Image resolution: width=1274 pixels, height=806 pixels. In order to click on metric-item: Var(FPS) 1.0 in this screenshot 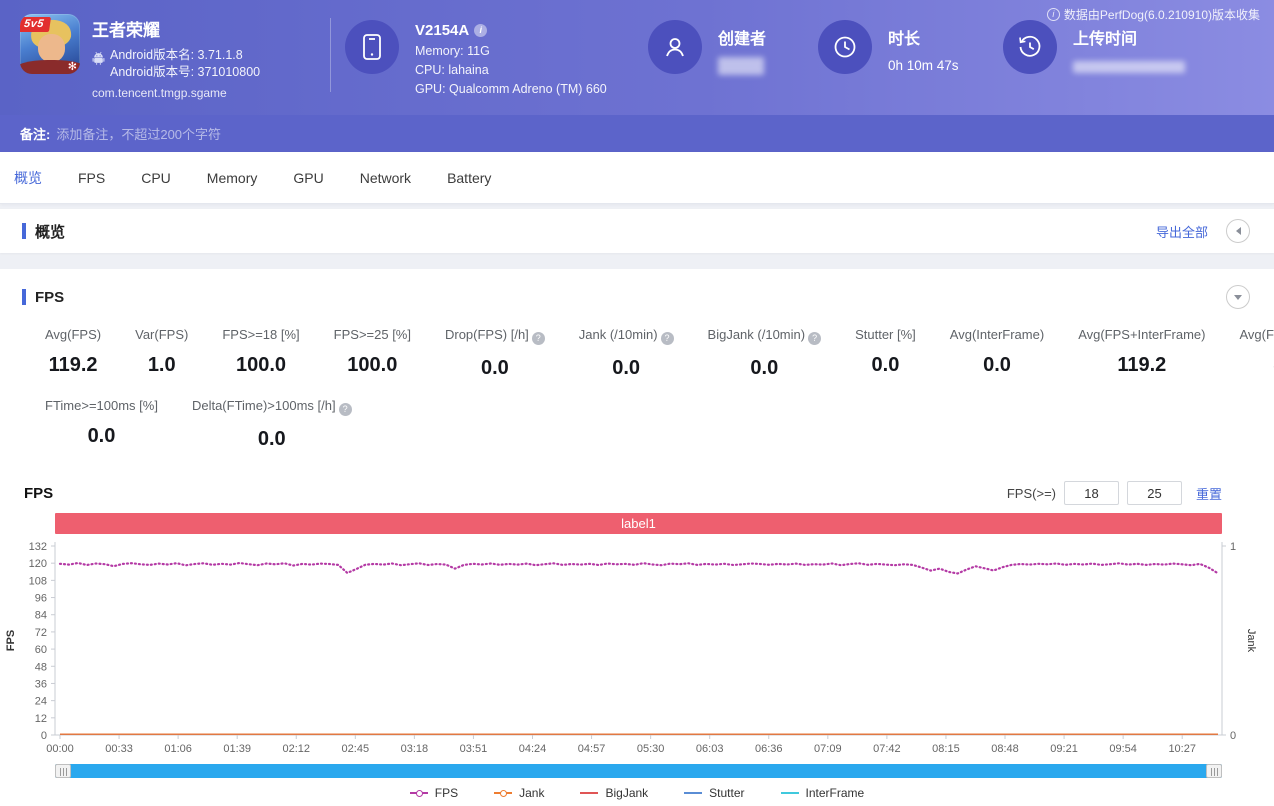, I will do `click(161, 353)`.